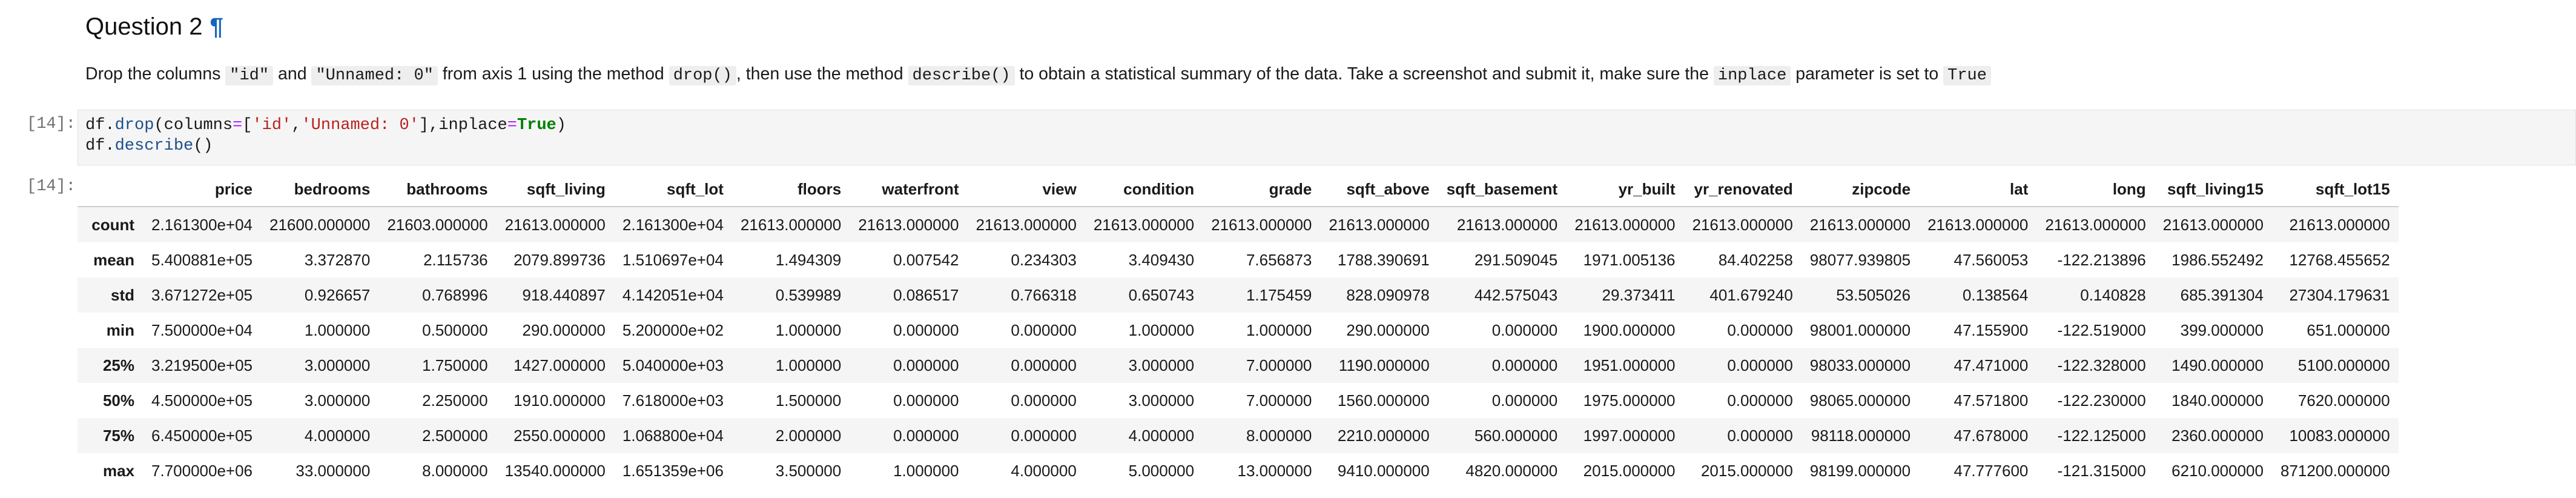  I want to click on table-cell: 5100.000000, so click(2343, 365).